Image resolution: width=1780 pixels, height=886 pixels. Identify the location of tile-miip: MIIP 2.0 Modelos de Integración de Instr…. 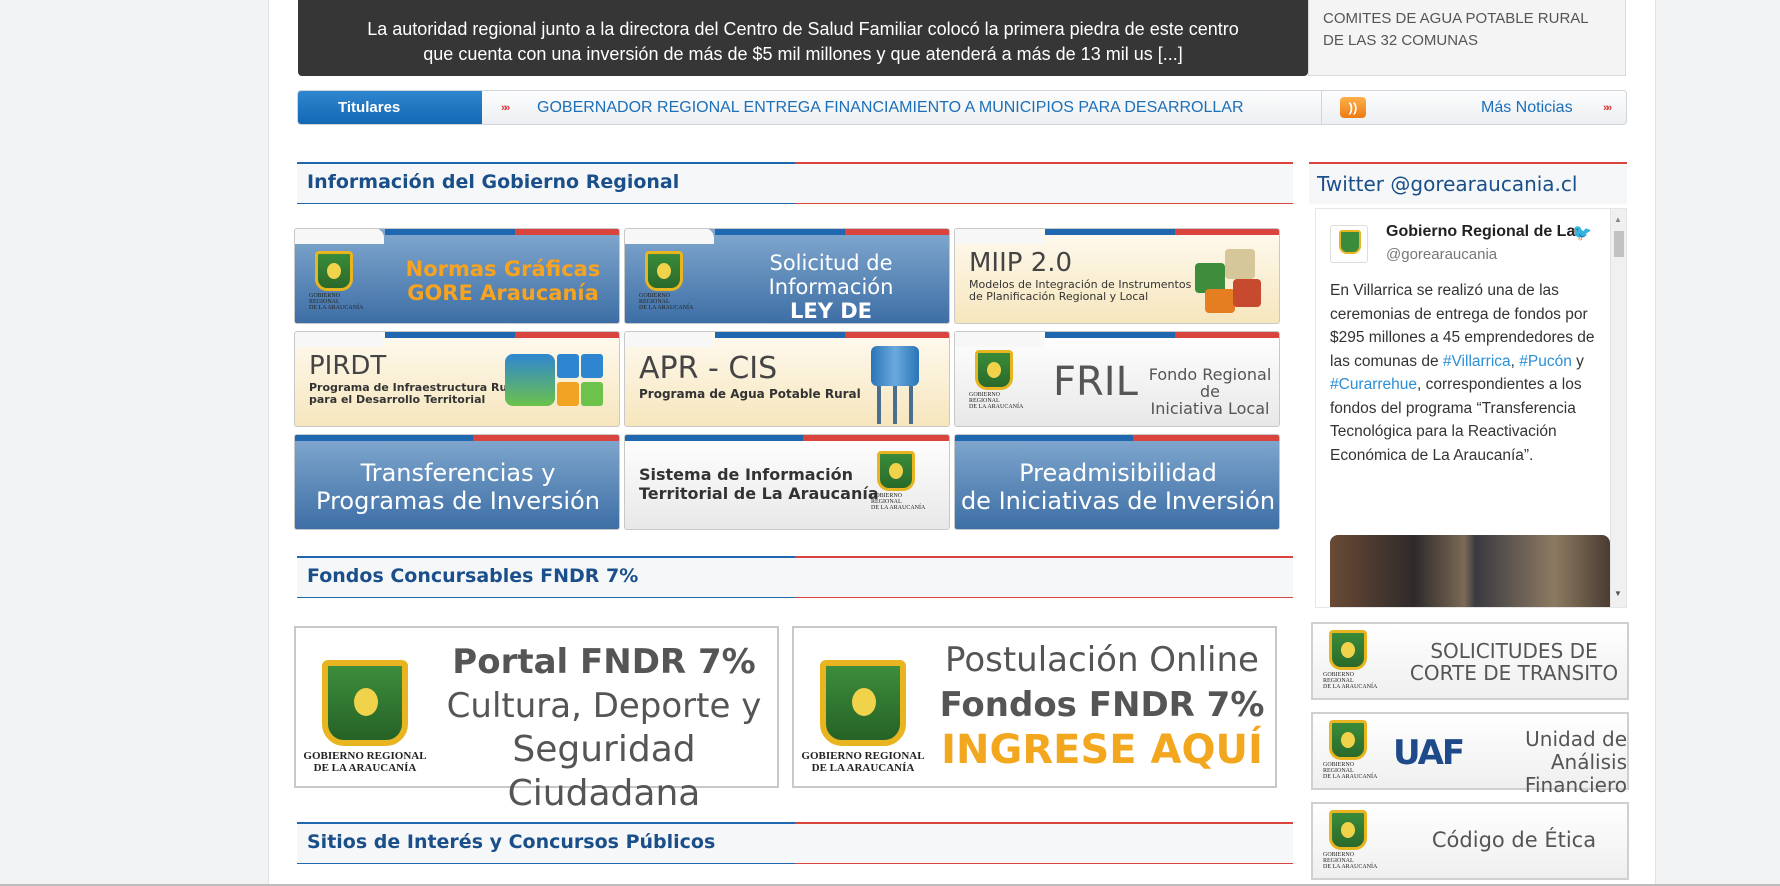
(1117, 276).